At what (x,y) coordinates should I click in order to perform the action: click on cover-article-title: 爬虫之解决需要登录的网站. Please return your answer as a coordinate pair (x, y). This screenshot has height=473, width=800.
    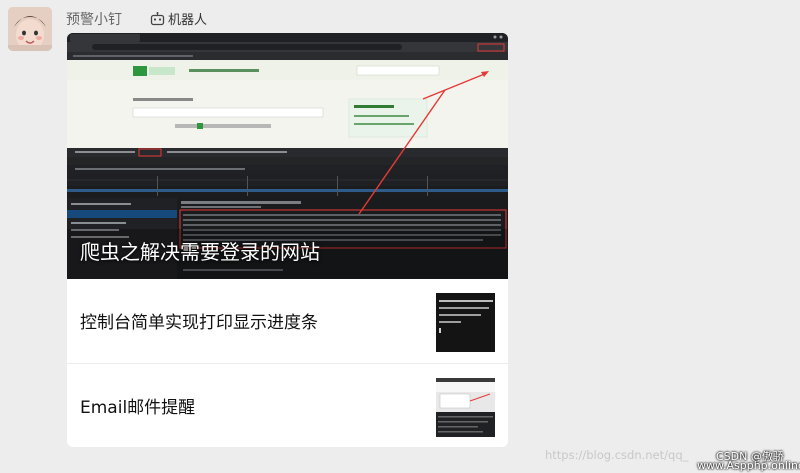
    Looking at the image, I should click on (200, 252).